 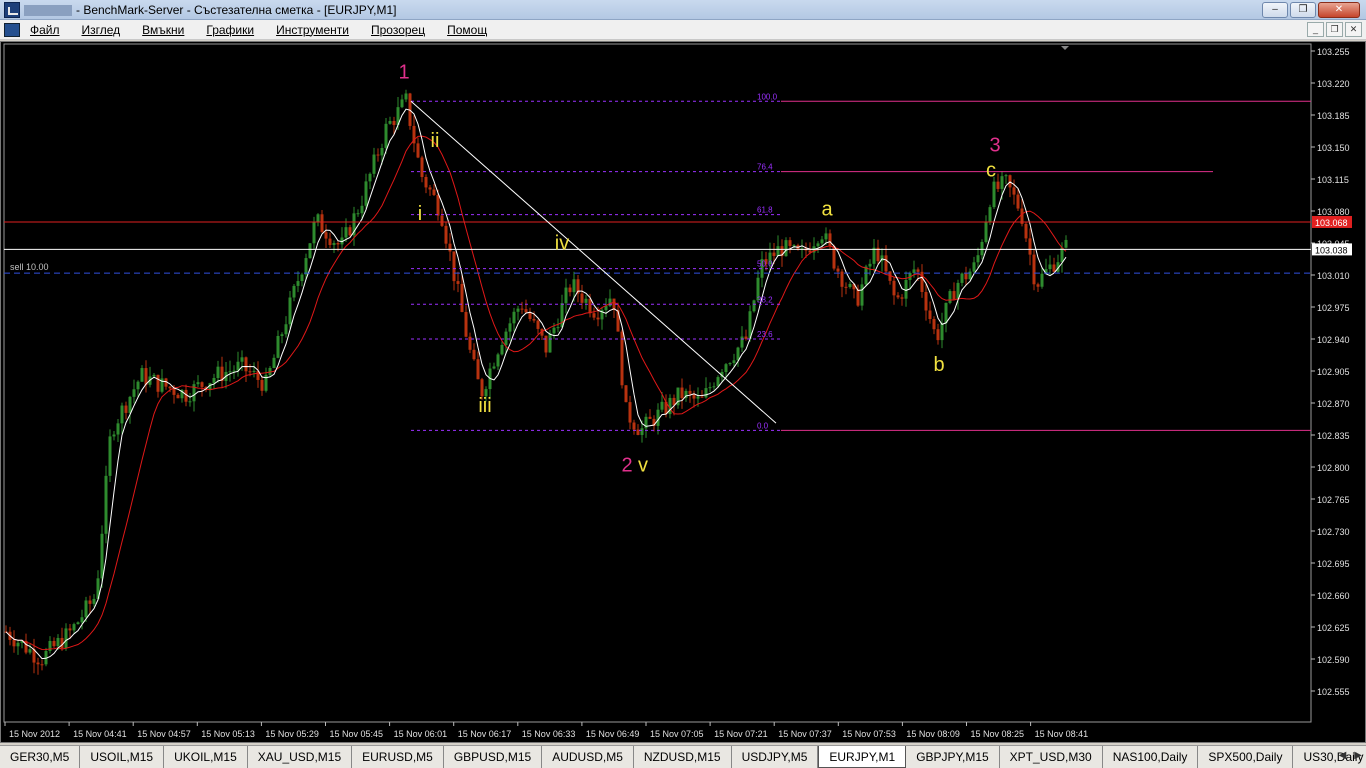 What do you see at coordinates (421, 734) in the screenshot?
I see `time-axis-label: 15 Nov 06:01` at bounding box center [421, 734].